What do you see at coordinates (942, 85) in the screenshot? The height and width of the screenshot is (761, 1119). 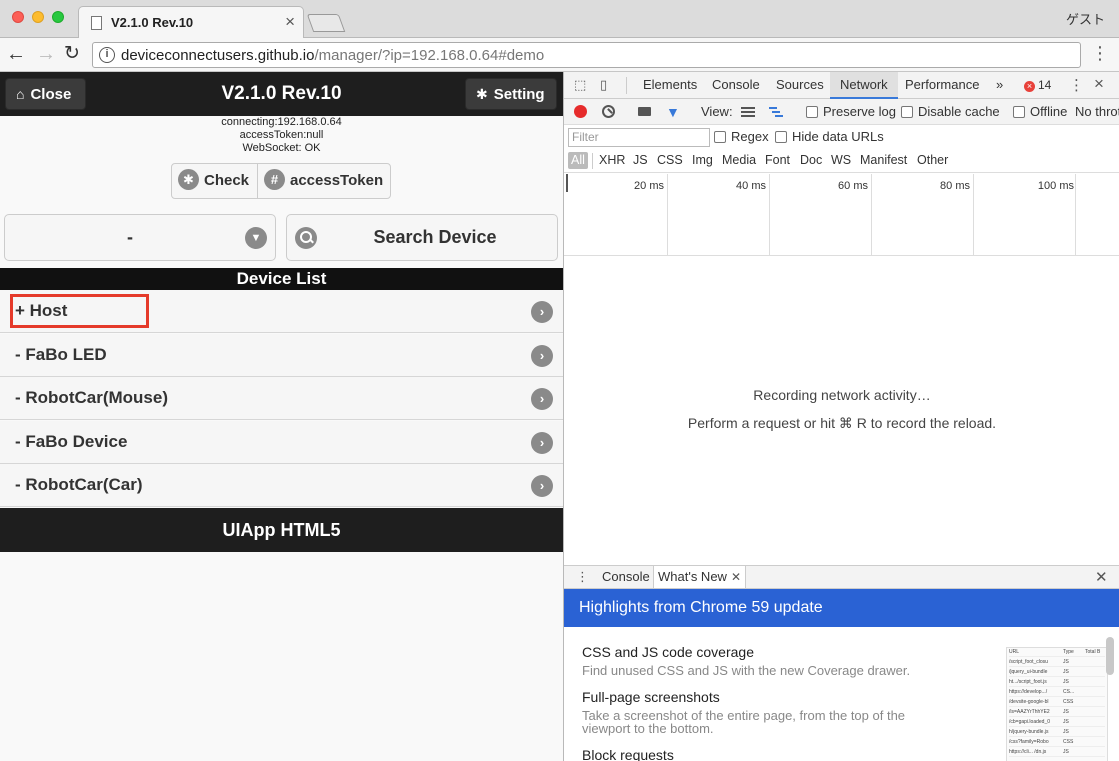 I see `tab-performance: Performance` at bounding box center [942, 85].